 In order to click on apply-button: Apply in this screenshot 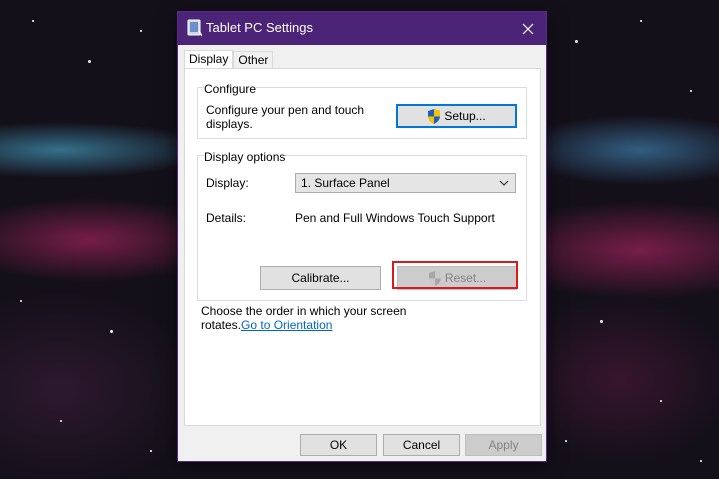, I will do `click(503, 445)`.